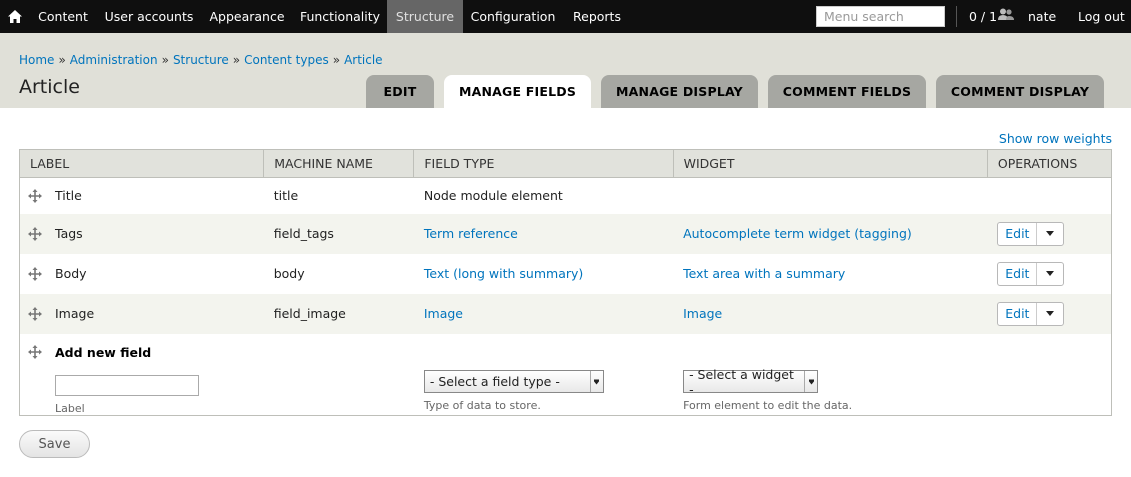 This screenshot has width=1131, height=477. What do you see at coordinates (1049, 163) in the screenshot?
I see `col-header-operations: OPERATIONS` at bounding box center [1049, 163].